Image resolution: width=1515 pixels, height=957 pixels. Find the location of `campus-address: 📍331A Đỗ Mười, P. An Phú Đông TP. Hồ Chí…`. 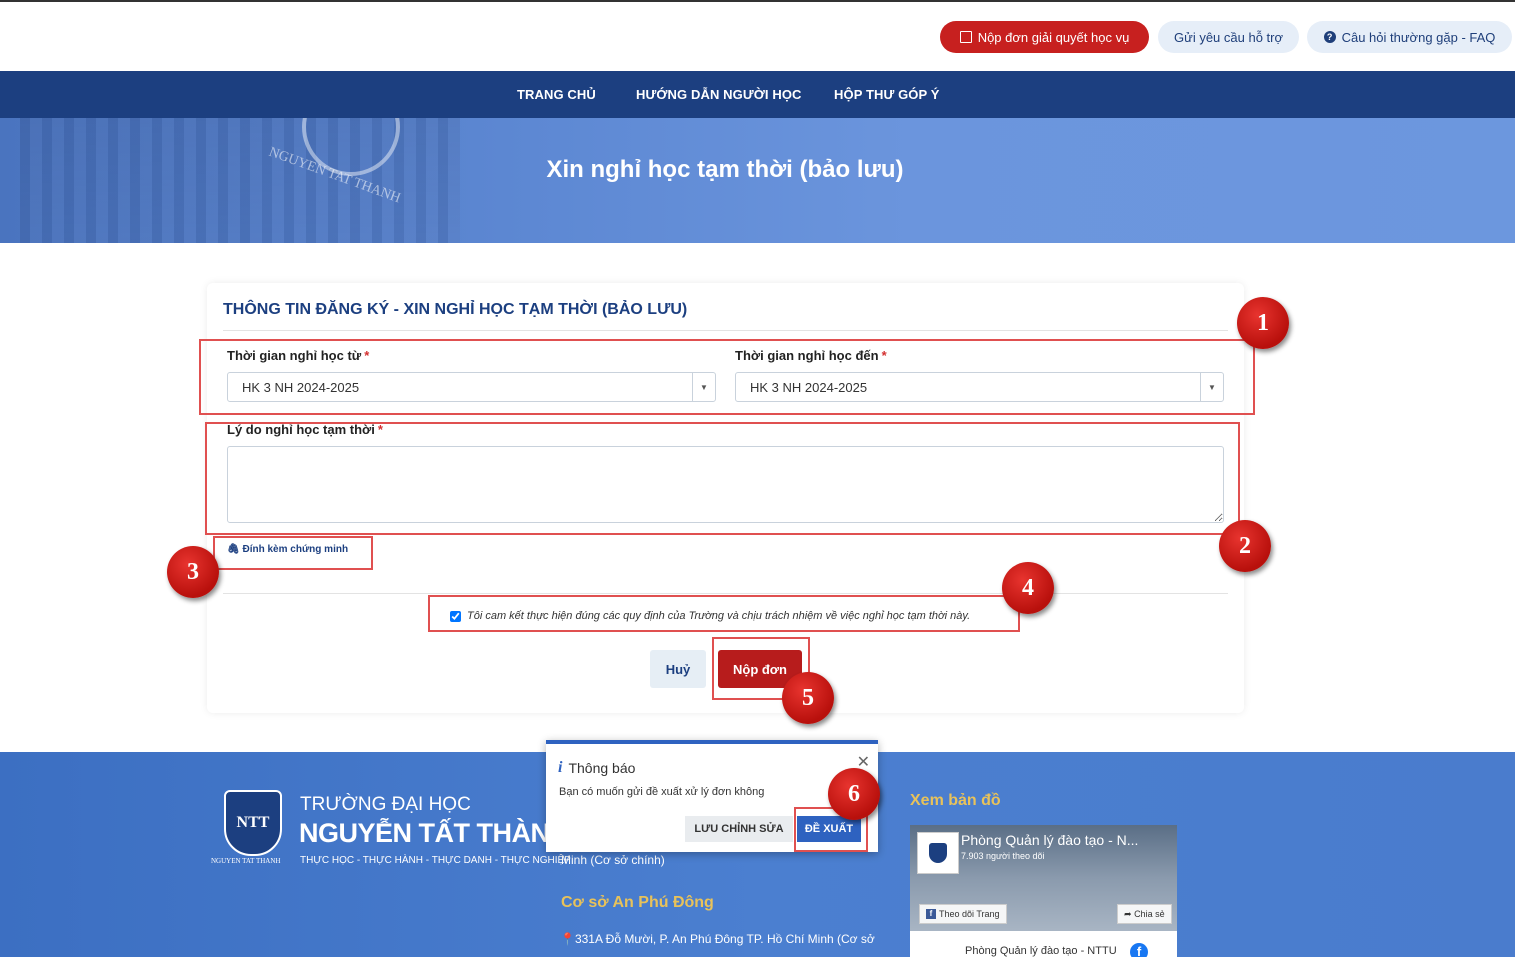

campus-address: 📍331A Đỗ Mười, P. An Phú Đông TP. Hồ Chí… is located at coordinates (717, 939).